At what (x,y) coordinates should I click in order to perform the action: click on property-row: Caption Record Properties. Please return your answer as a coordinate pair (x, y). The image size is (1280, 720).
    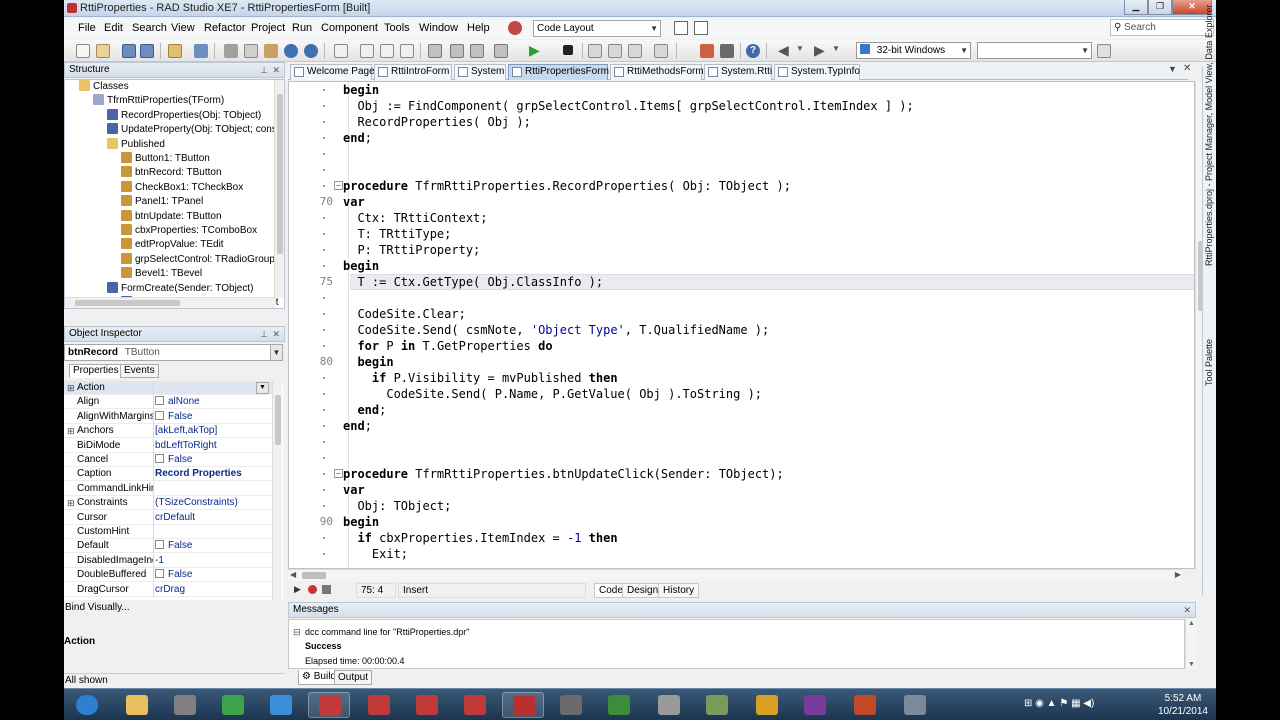
    Looking at the image, I should click on (168, 474).